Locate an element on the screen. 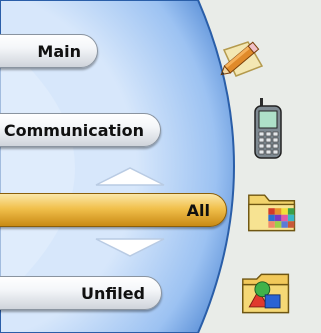 This screenshot has height=333, width=321. category-communication-button: Communication is located at coordinates (80, 130).